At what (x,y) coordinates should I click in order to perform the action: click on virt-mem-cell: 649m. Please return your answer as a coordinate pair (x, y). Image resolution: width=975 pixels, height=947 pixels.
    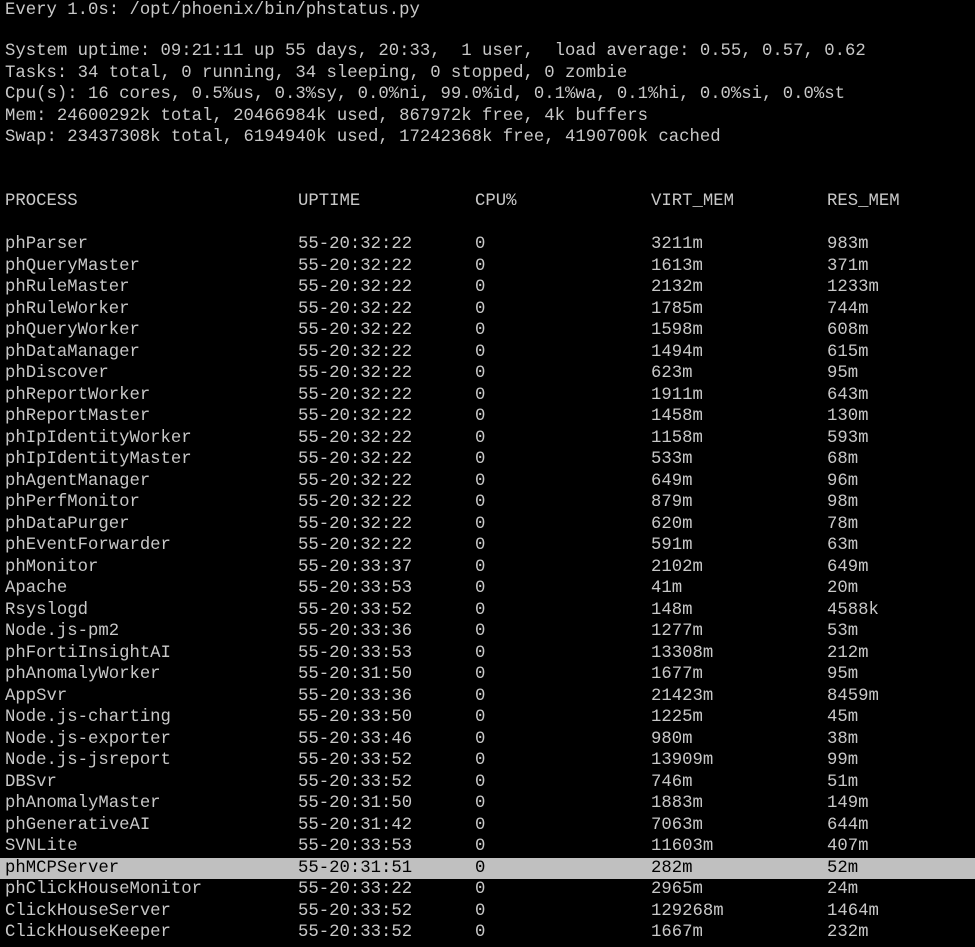
    Looking at the image, I should click on (672, 481).